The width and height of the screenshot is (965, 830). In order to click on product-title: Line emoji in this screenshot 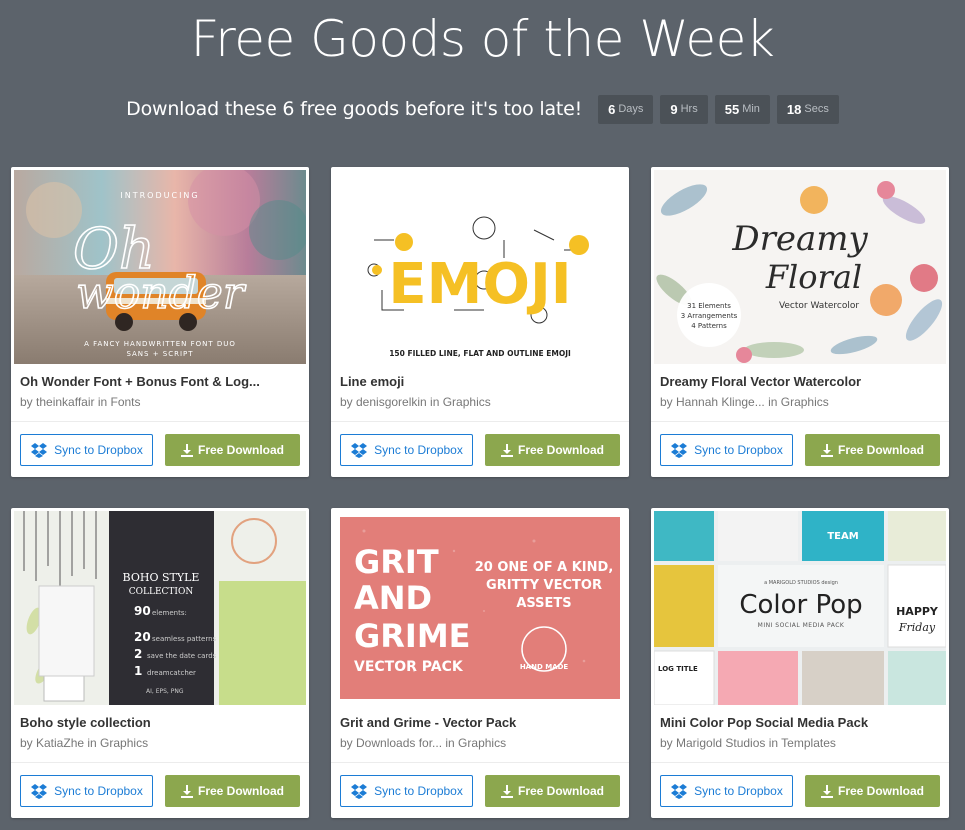, I will do `click(480, 381)`.